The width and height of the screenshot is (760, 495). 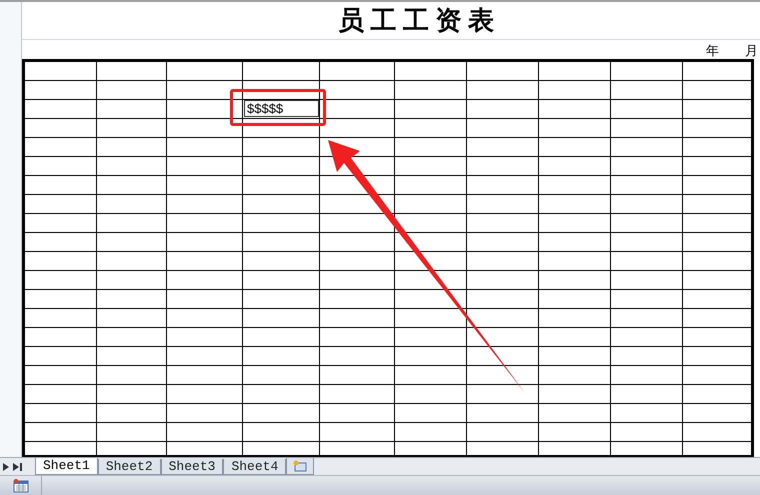 What do you see at coordinates (20, 485) in the screenshot?
I see `sheet-view-icon` at bounding box center [20, 485].